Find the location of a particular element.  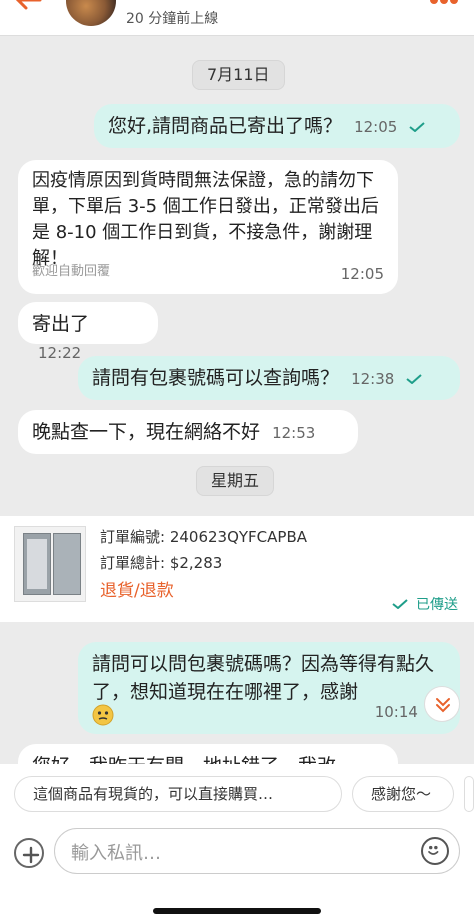

add-button is located at coordinates (29, 853).